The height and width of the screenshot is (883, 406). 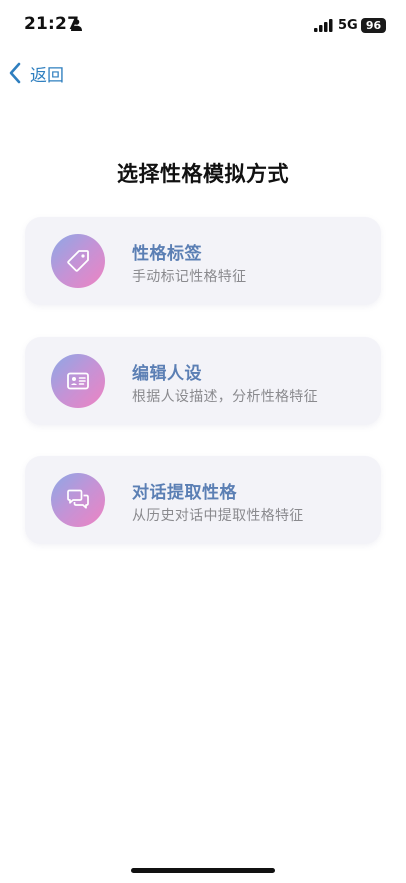 What do you see at coordinates (189, 277) in the screenshot?
I see `option-description: 手动标记性格特征` at bounding box center [189, 277].